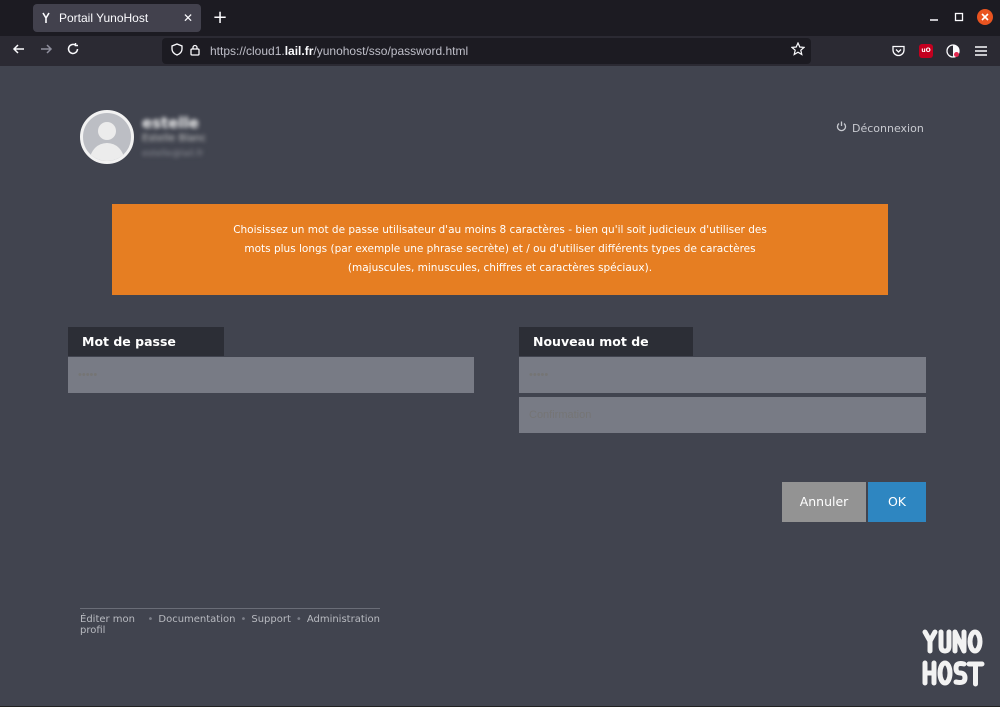 The height and width of the screenshot is (707, 1000). What do you see at coordinates (46, 51) in the screenshot?
I see `forward-icon` at bounding box center [46, 51].